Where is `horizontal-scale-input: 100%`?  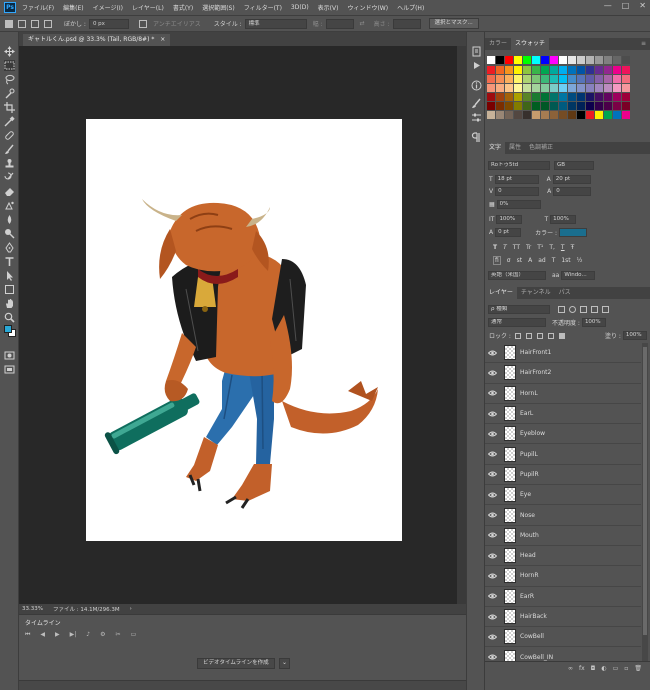 horizontal-scale-input: 100% is located at coordinates (563, 219).